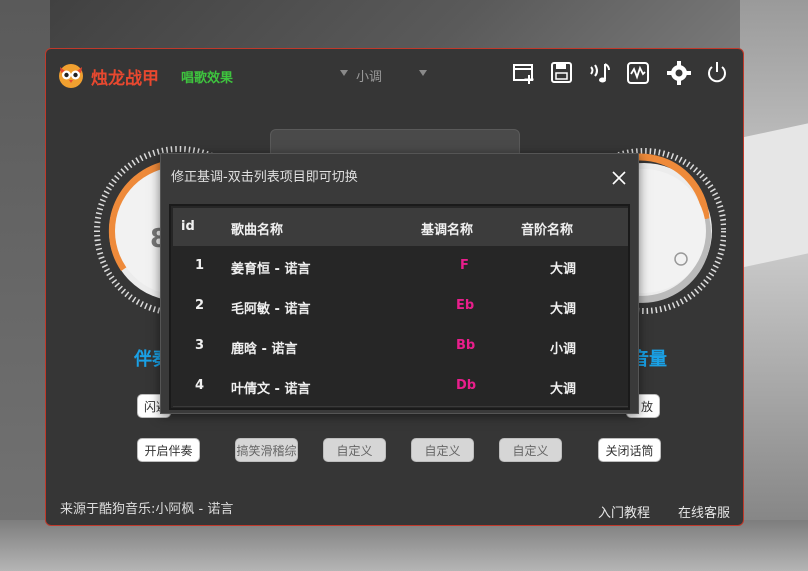 This screenshot has width=808, height=571. I want to click on tutorial-link: 入门教程, so click(624, 511).